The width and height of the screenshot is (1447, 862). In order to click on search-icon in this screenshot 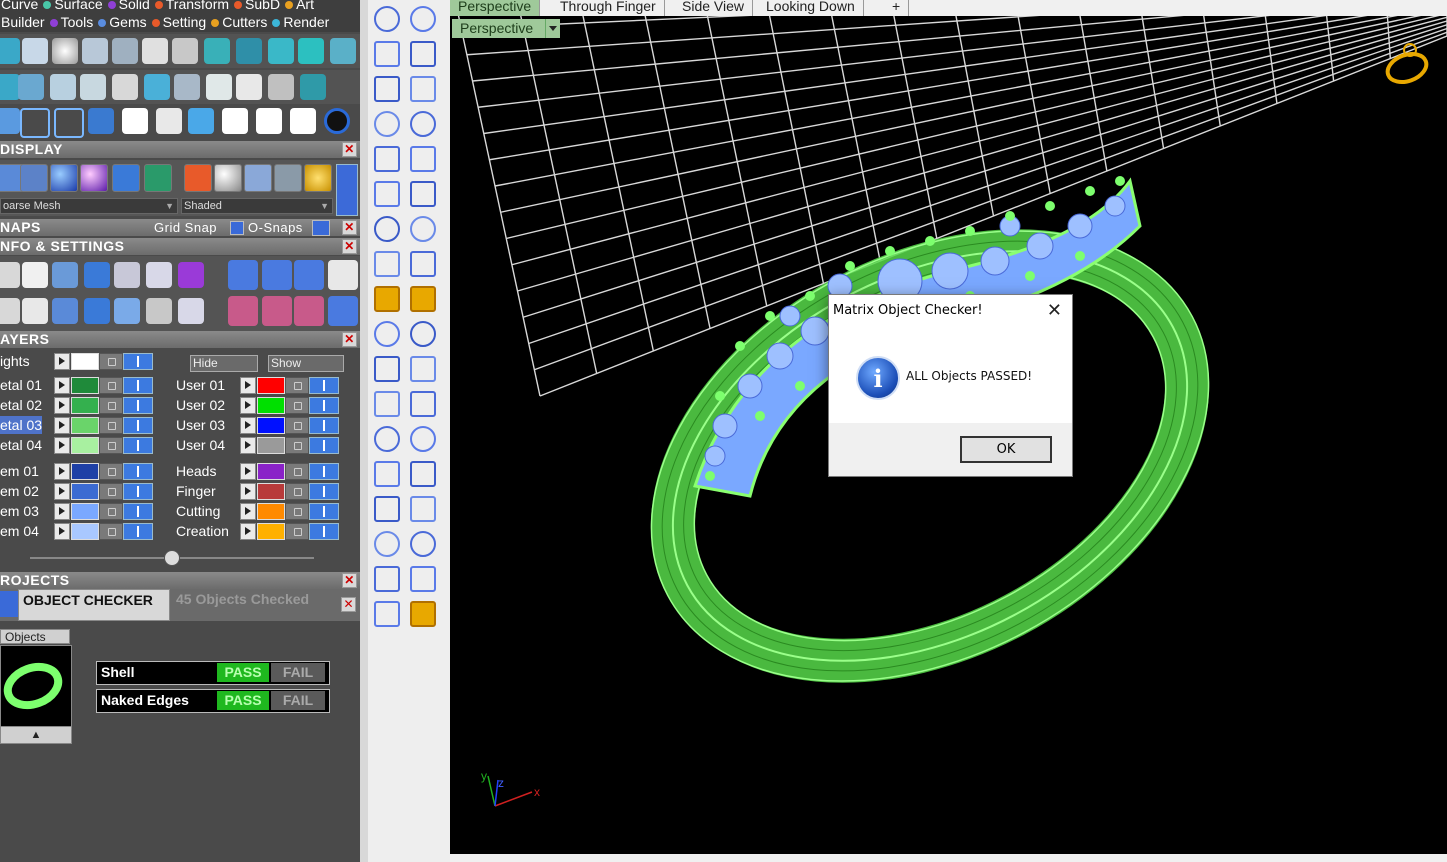, I will do `click(35, 275)`.